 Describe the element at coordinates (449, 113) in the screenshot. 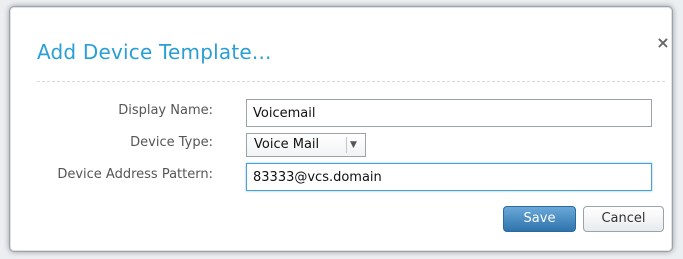

I see `display-name-field` at that location.